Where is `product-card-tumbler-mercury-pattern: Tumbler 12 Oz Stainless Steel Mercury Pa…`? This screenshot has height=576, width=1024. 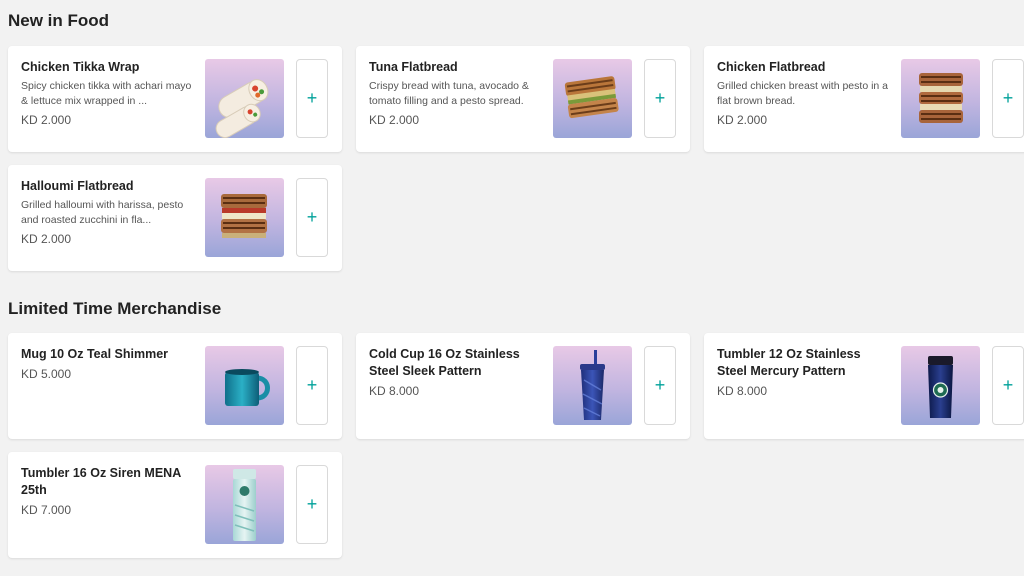
product-card-tumbler-mercury-pattern: Tumbler 12 Oz Stainless Steel Mercury Pa… is located at coordinates (864, 386).